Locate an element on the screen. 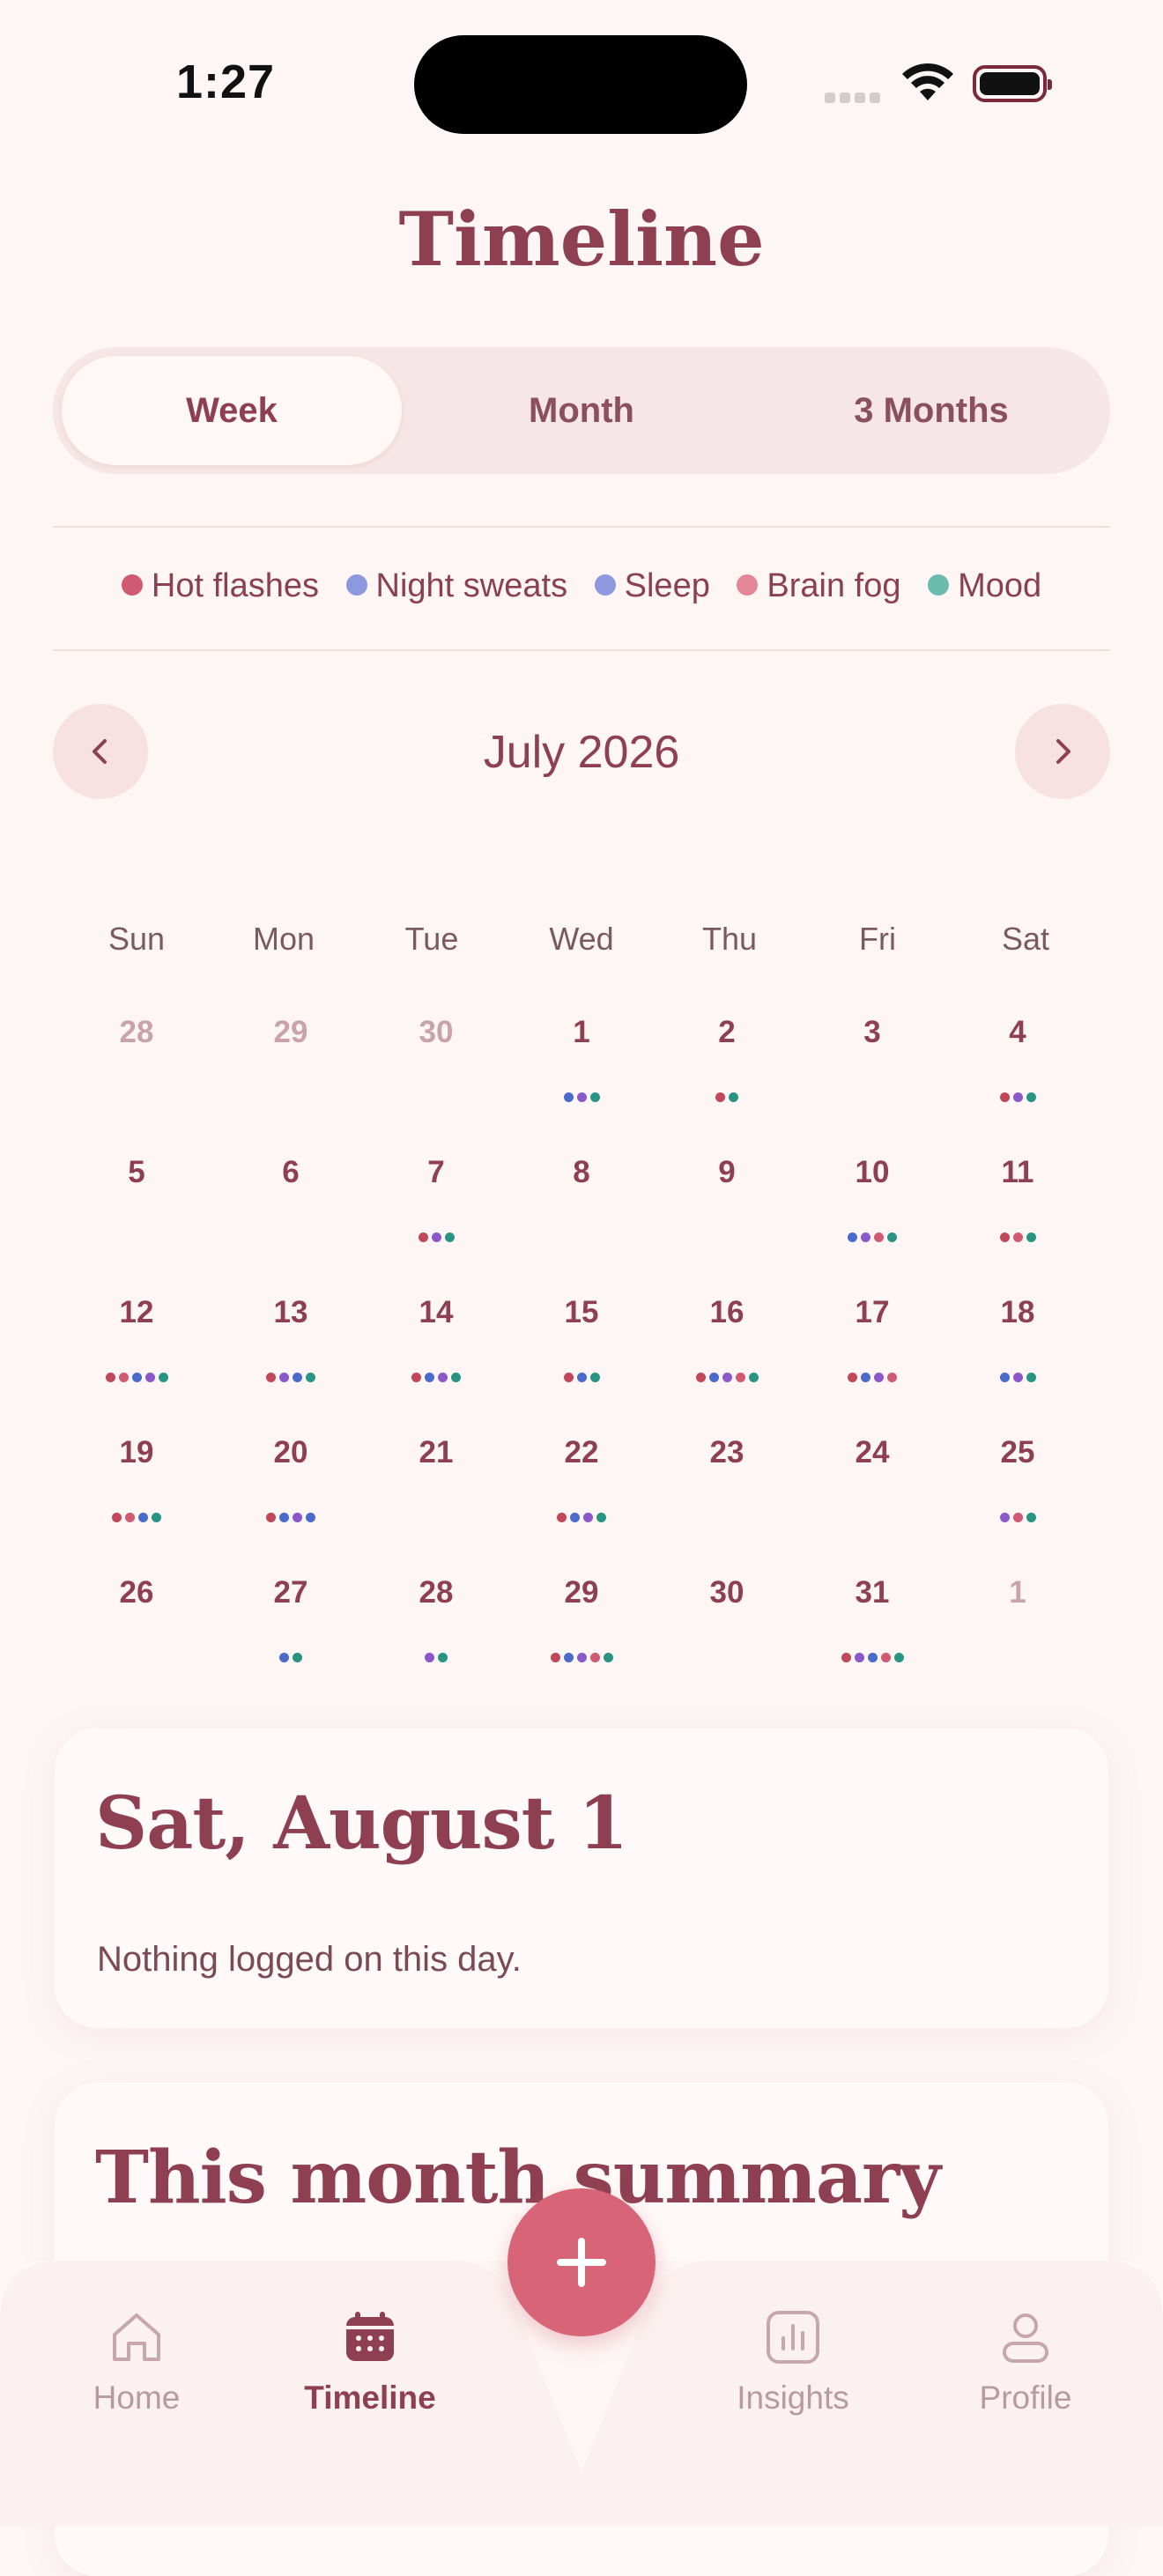 The image size is (1163, 2576). calendar-day: 12 is located at coordinates (136, 1313).